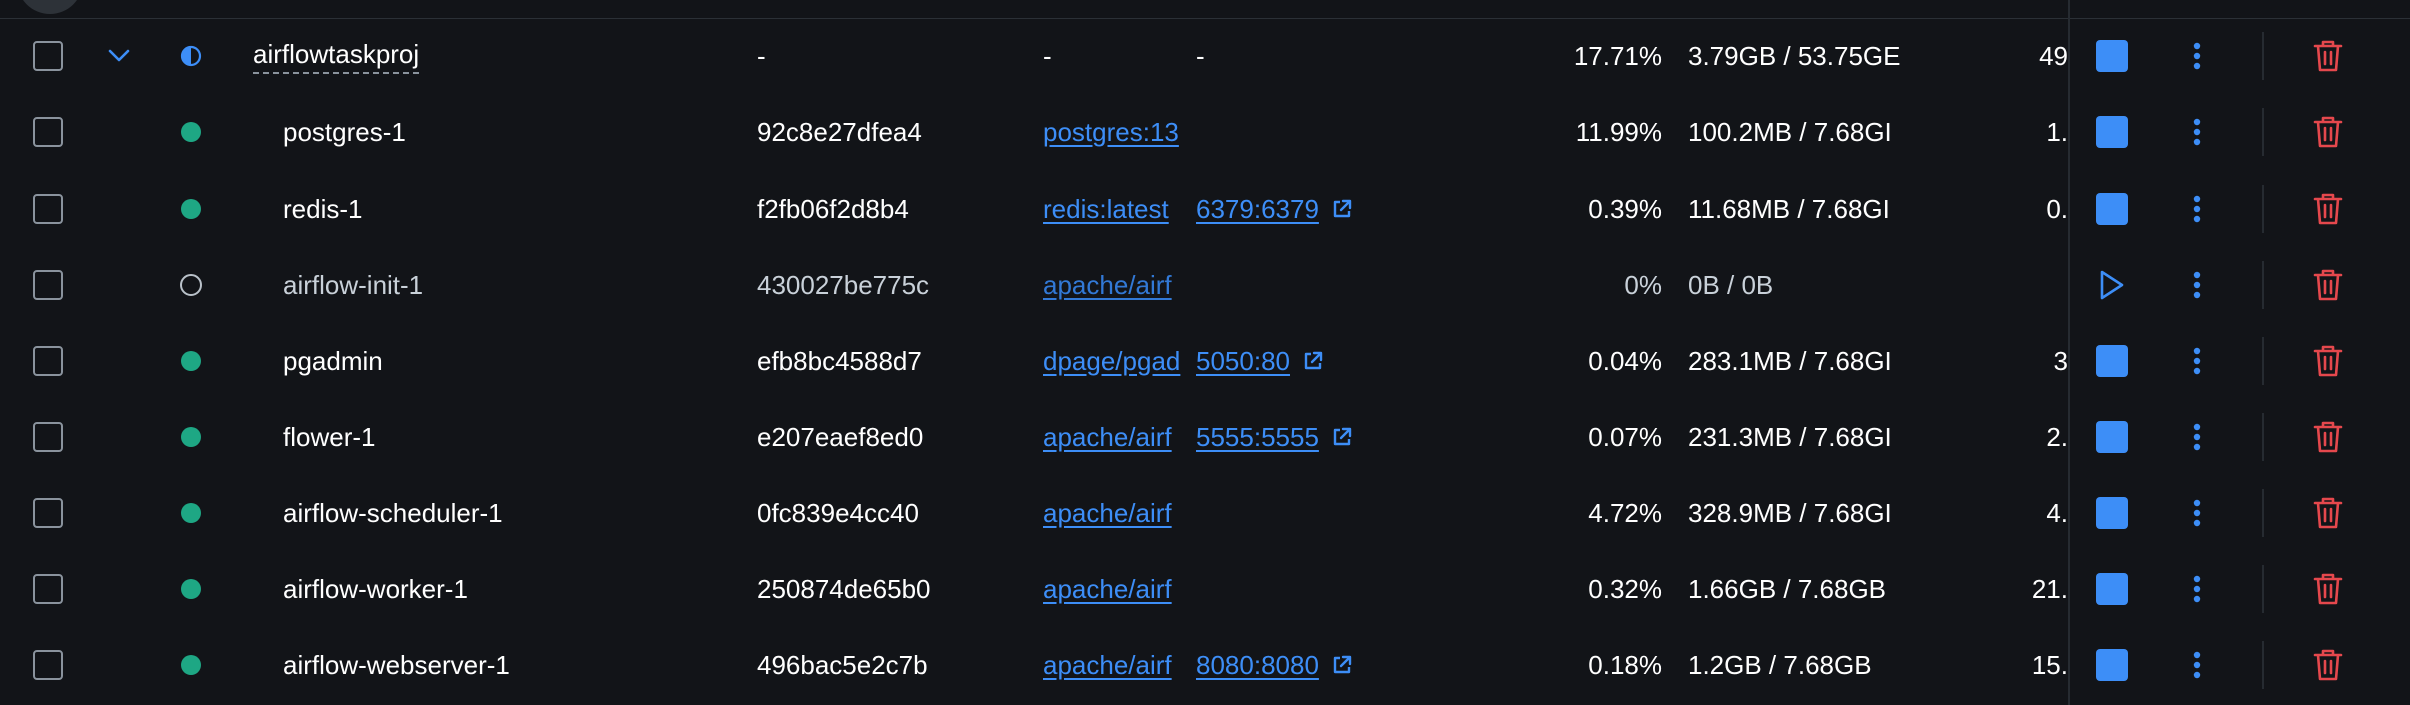 The width and height of the screenshot is (2410, 705). Describe the element at coordinates (1625, 588) in the screenshot. I see `cpu-value: 0.32%` at that location.